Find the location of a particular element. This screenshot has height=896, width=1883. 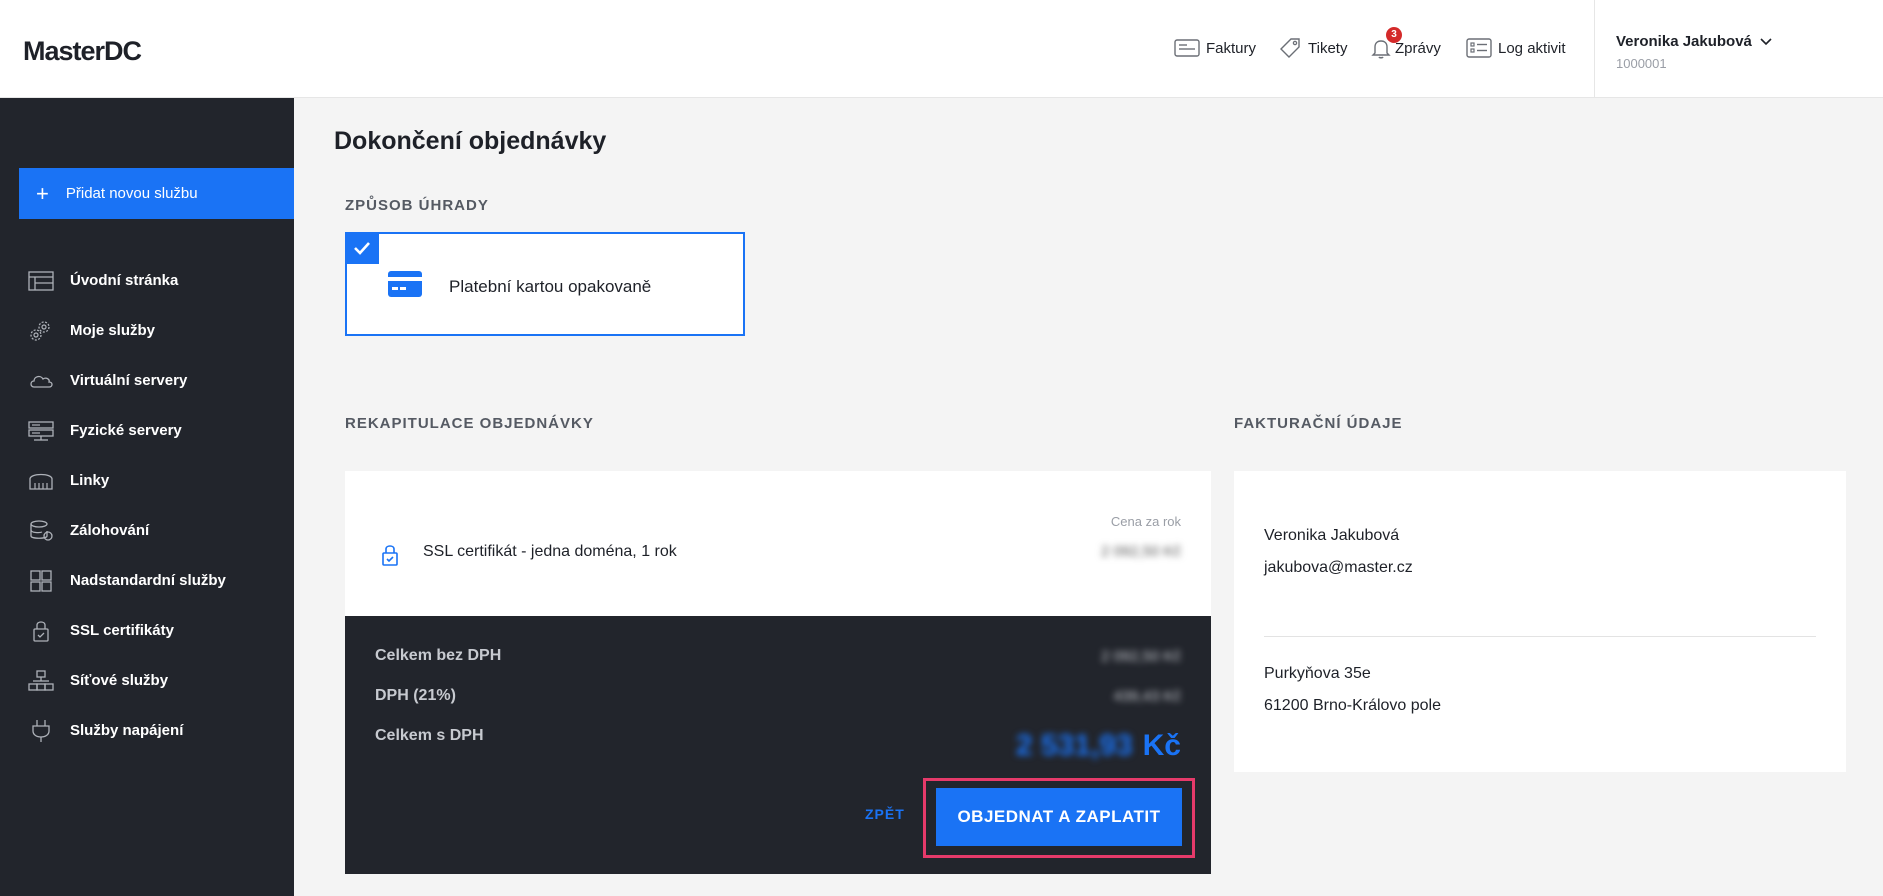

lock-icon is located at coordinates (41, 631).